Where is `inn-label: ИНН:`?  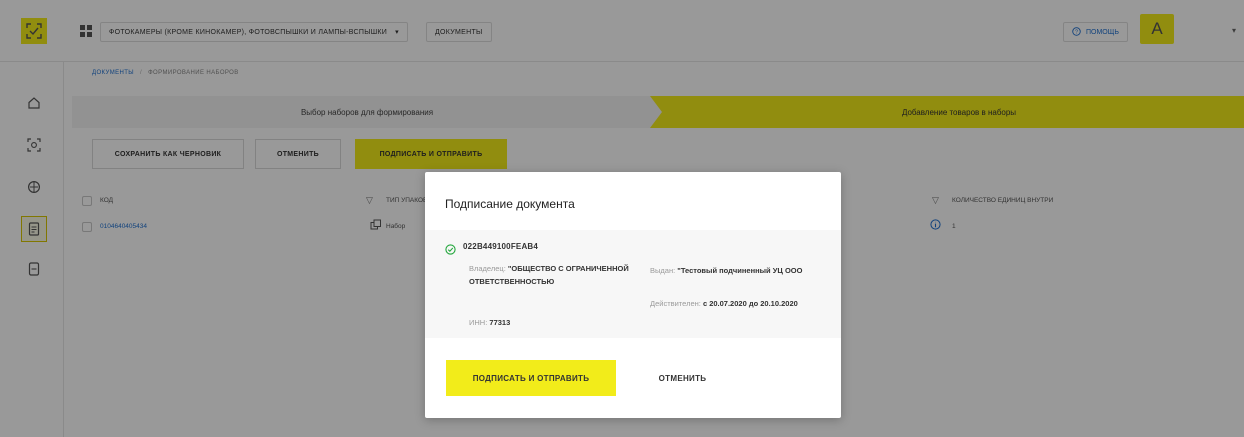 inn-label: ИНН: is located at coordinates (478, 322).